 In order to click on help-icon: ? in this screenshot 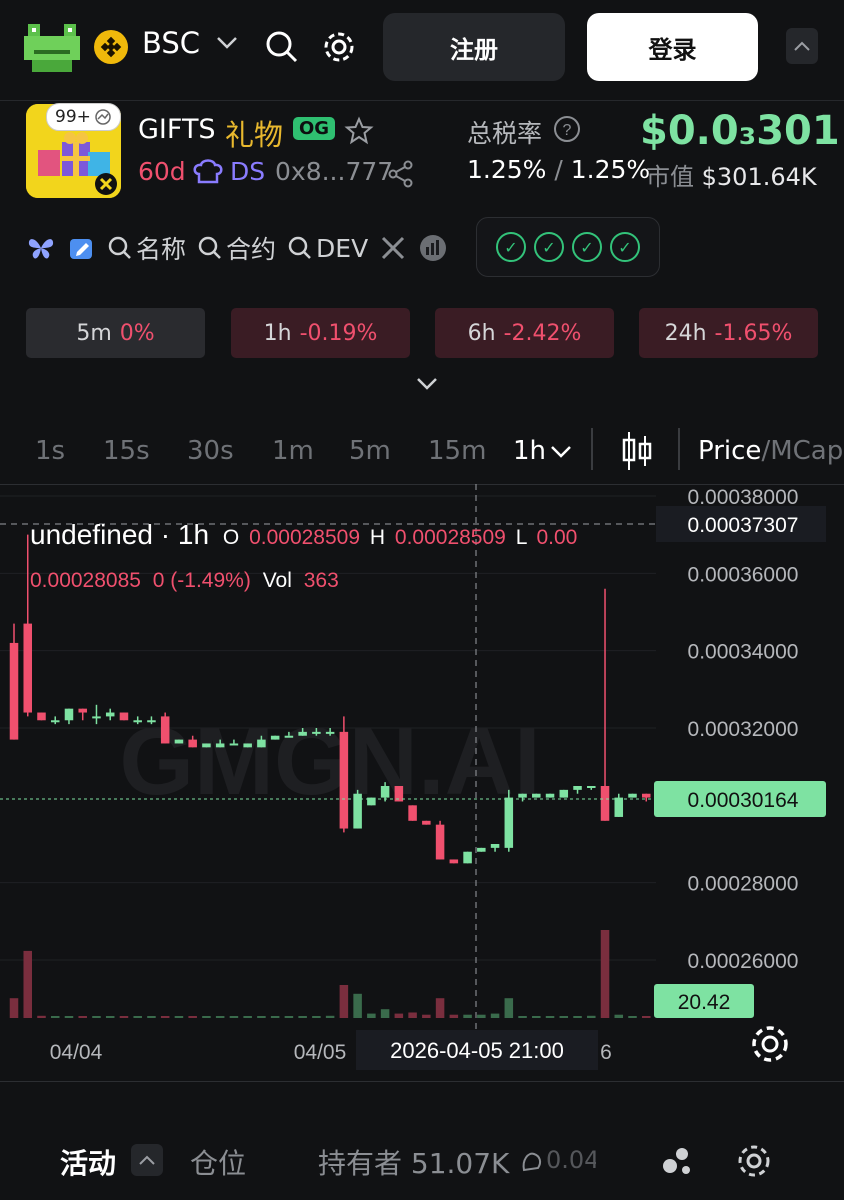, I will do `click(567, 129)`.